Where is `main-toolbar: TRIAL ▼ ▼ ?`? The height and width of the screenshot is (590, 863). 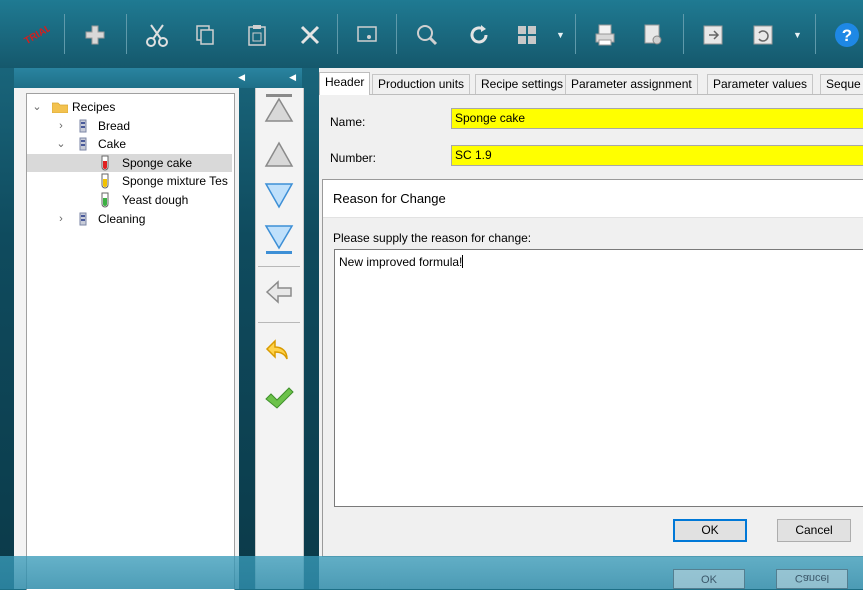
main-toolbar: TRIAL ▼ ▼ ? is located at coordinates (431, 34).